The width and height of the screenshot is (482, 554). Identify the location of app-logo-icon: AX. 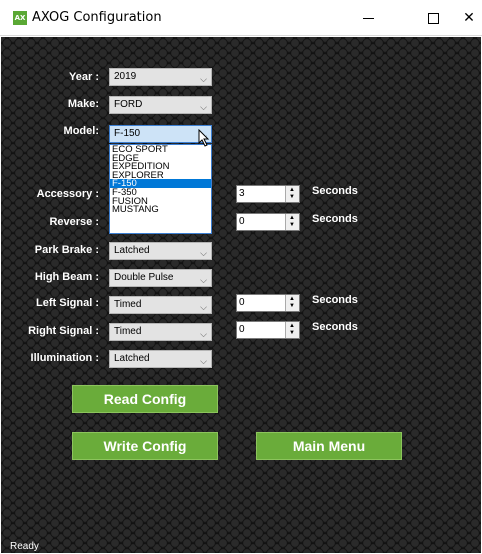
(20, 18).